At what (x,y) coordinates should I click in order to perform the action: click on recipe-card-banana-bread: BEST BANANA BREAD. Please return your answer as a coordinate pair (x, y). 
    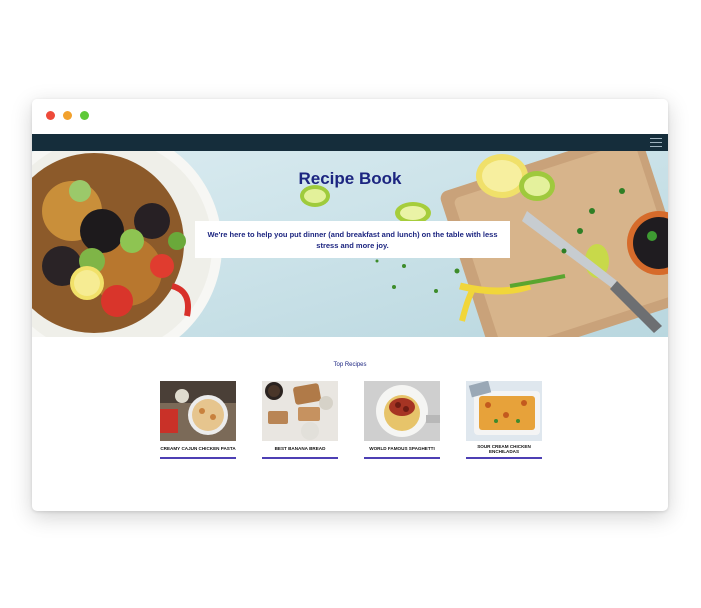
    Looking at the image, I should click on (300, 420).